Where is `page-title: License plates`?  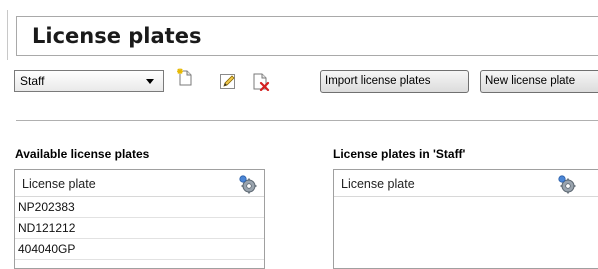
page-title: License plates is located at coordinates (117, 36).